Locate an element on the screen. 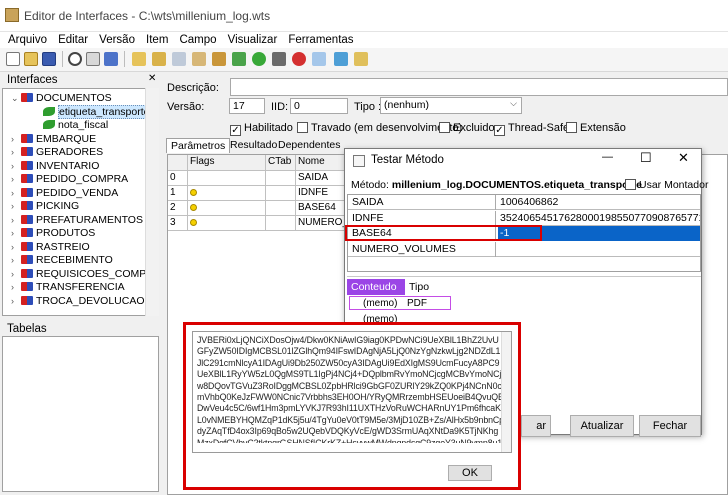  param-value-input is located at coordinates (599, 249).